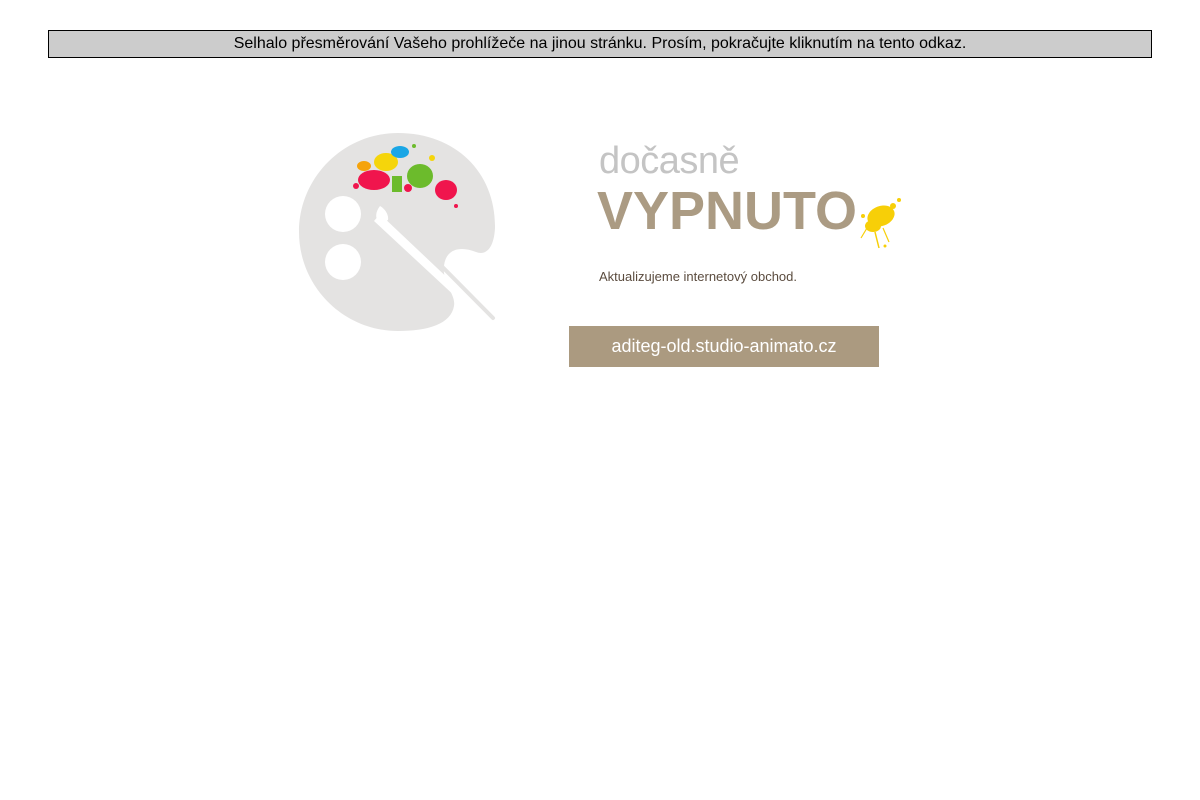  What do you see at coordinates (669, 161) in the screenshot?
I see `title-temporarily: dočasně` at bounding box center [669, 161].